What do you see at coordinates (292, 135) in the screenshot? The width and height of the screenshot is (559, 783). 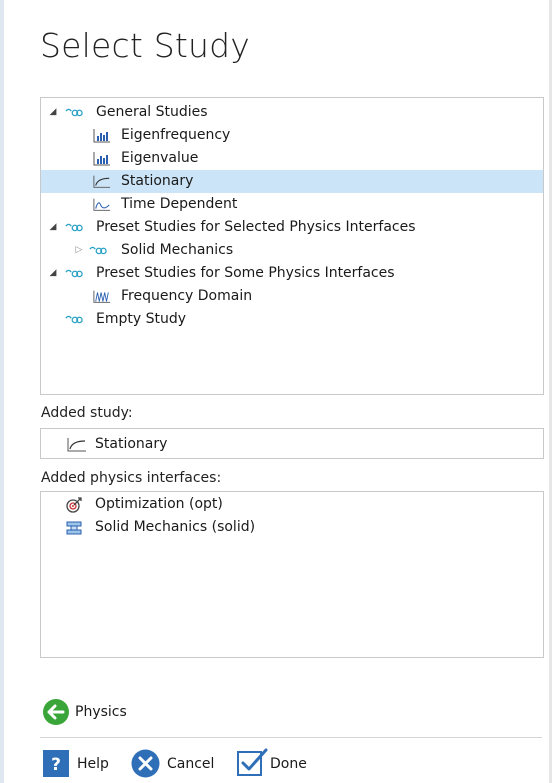 I see `tree-item-eigenfrequency: Eigenfrequency` at bounding box center [292, 135].